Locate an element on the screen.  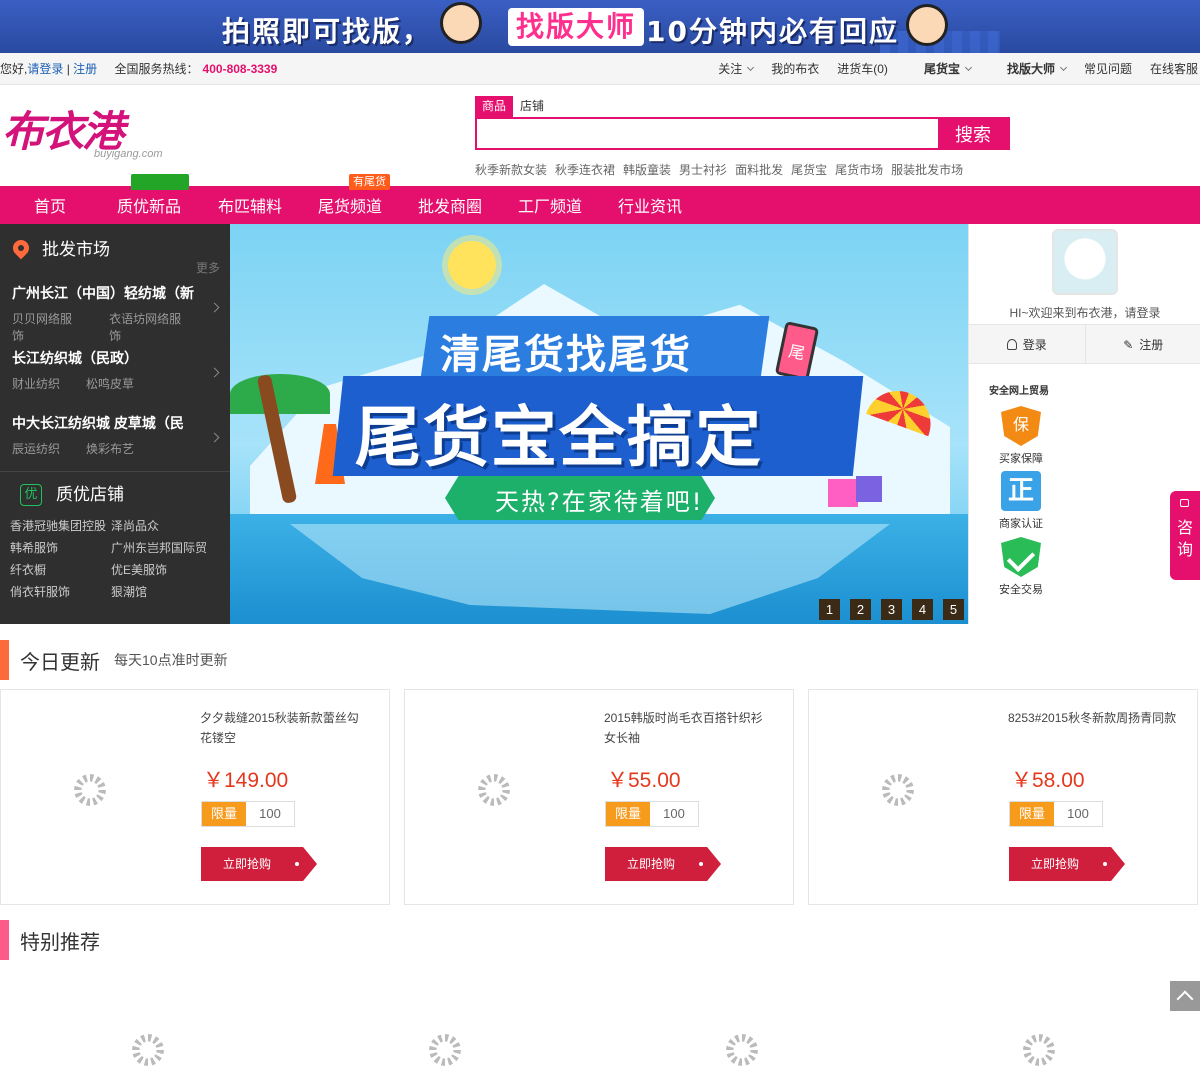
hot-keyword: 尾货宝 is located at coordinates (809, 169).